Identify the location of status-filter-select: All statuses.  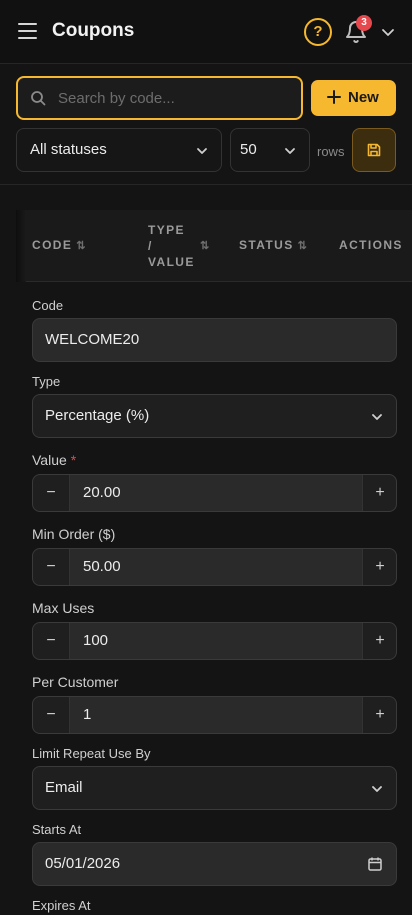
(119, 150).